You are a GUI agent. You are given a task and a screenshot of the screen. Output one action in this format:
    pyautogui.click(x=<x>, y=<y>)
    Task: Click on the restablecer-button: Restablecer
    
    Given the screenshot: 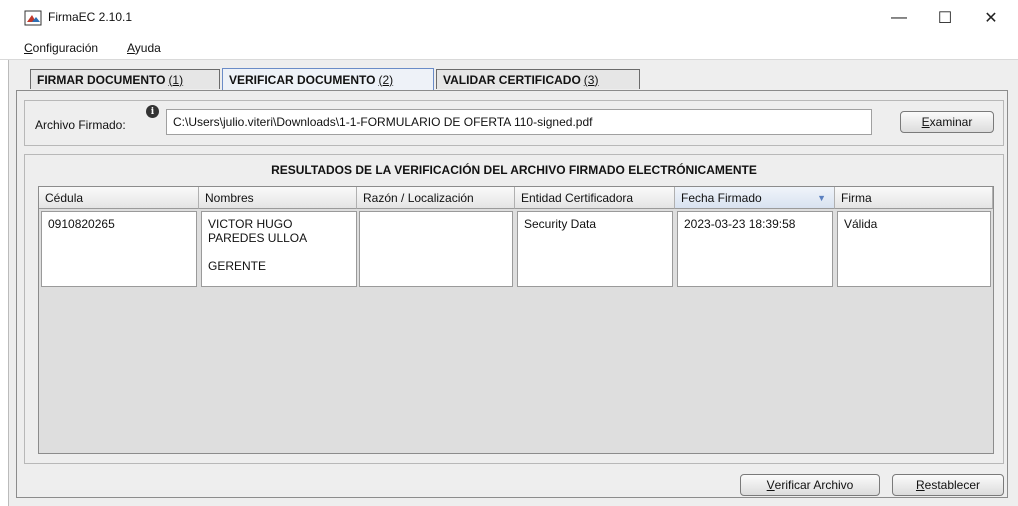 What is the action you would take?
    pyautogui.click(x=948, y=485)
    